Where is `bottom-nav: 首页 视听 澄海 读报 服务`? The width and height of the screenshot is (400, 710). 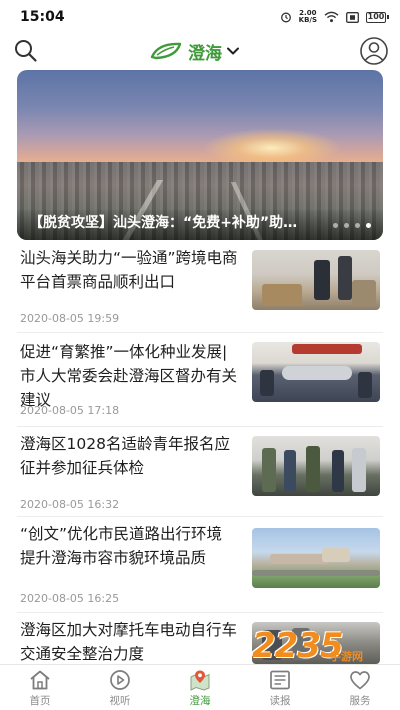
bottom-nav: 首页 视听 澄海 读报 服务 is located at coordinates (200, 687).